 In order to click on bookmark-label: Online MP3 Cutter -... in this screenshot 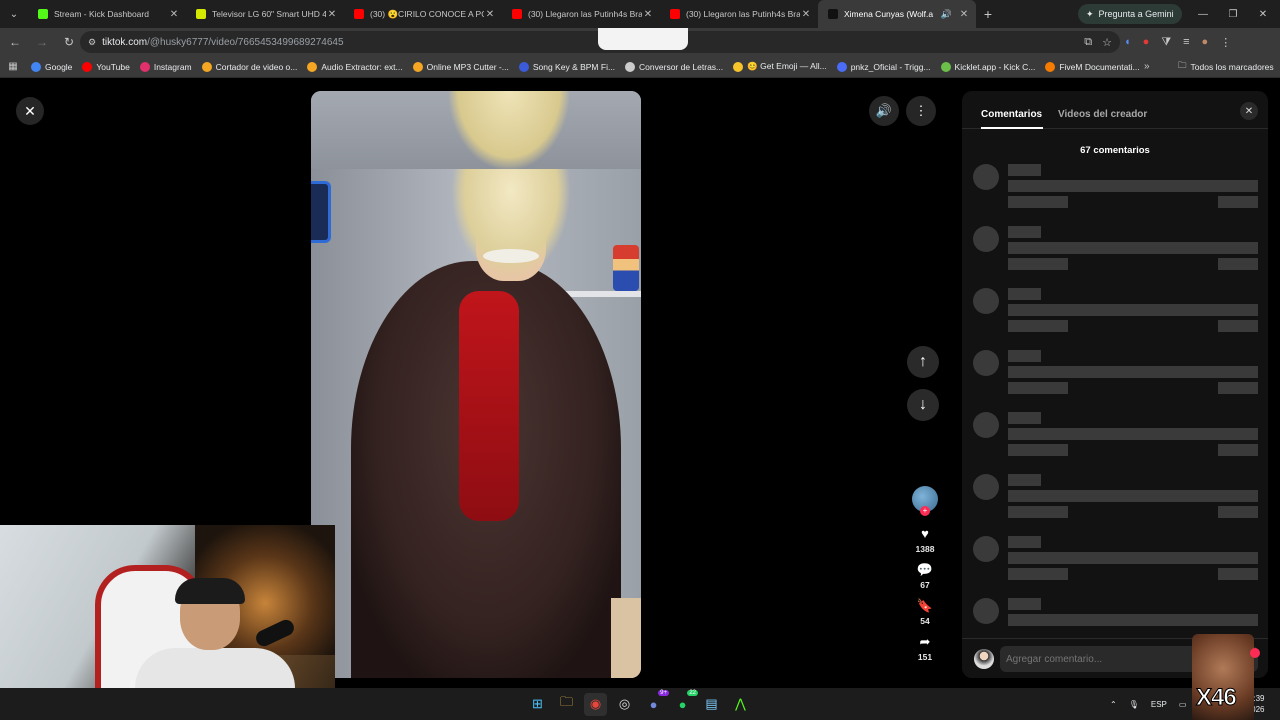, I will do `click(467, 66)`.